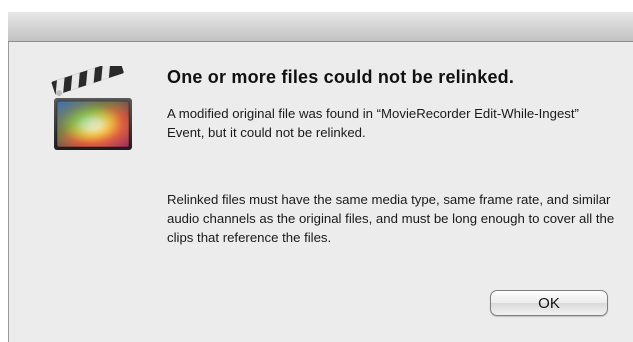  I want to click on dialog-heading: One or more files could not be relinked., so click(341, 77).